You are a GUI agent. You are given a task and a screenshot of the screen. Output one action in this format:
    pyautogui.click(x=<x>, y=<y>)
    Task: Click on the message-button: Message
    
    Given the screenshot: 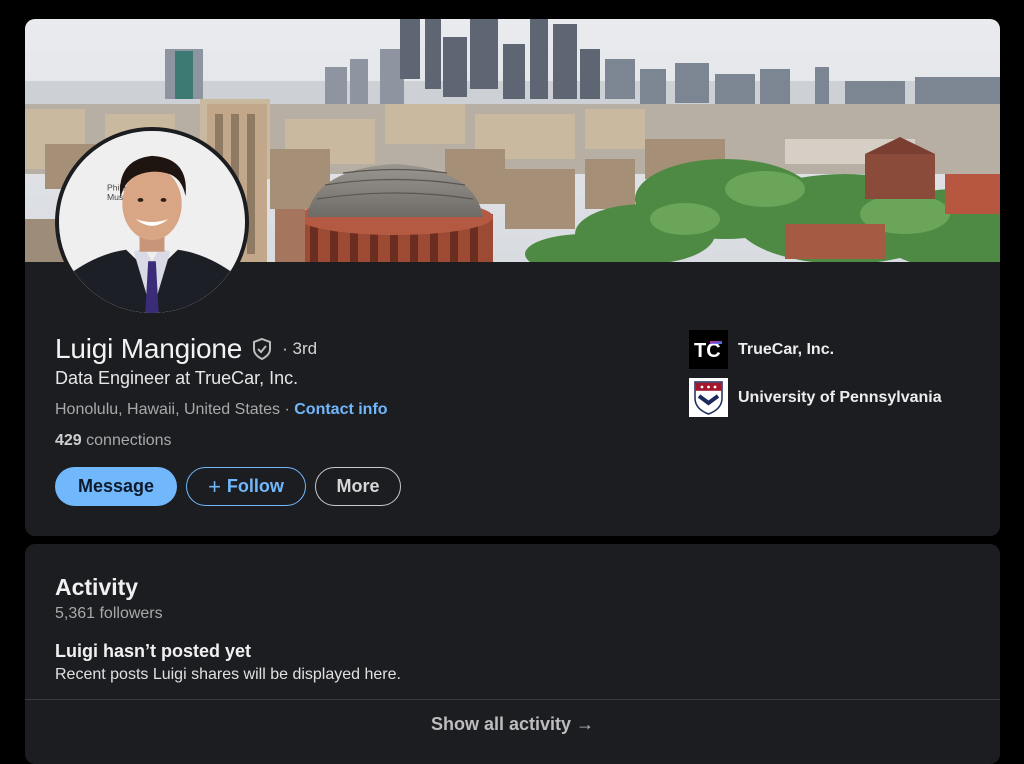 What is the action you would take?
    pyautogui.click(x=116, y=486)
    